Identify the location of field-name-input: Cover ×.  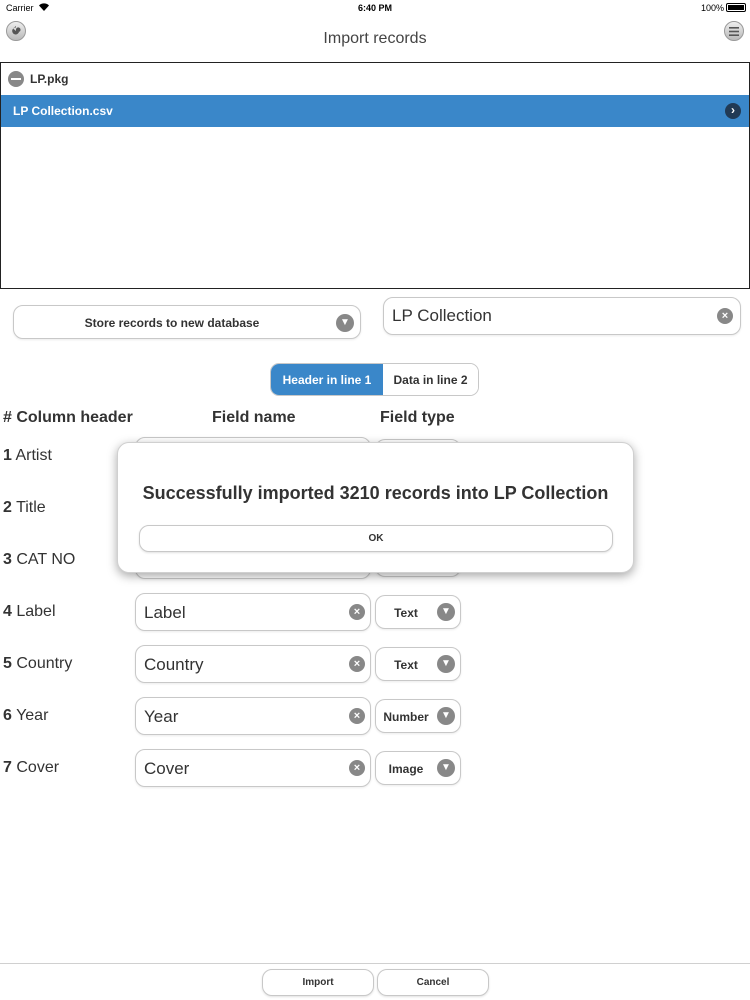
(253, 768).